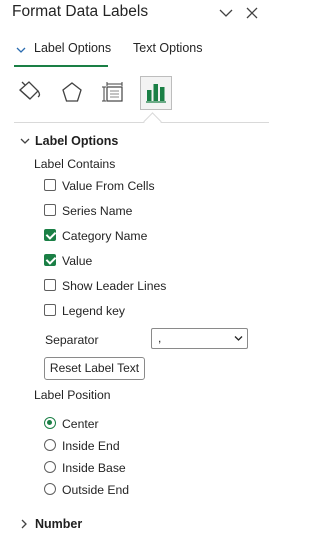 The width and height of the screenshot is (320, 536). What do you see at coordinates (141, 122) in the screenshot?
I see `divider` at bounding box center [141, 122].